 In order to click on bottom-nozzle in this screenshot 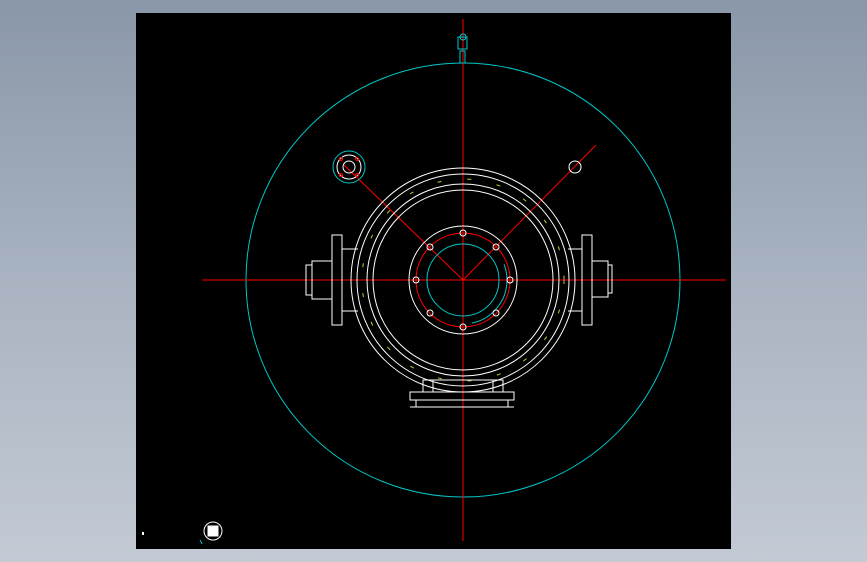, I will do `click(462, 393)`.